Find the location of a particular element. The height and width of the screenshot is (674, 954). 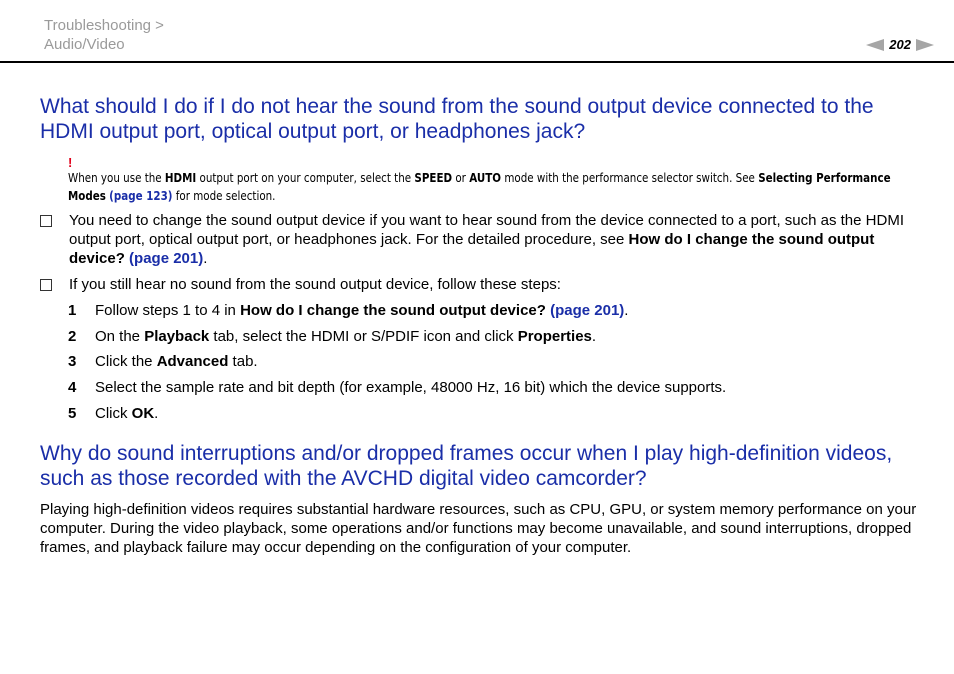

step-number: 1 is located at coordinates (72, 310).